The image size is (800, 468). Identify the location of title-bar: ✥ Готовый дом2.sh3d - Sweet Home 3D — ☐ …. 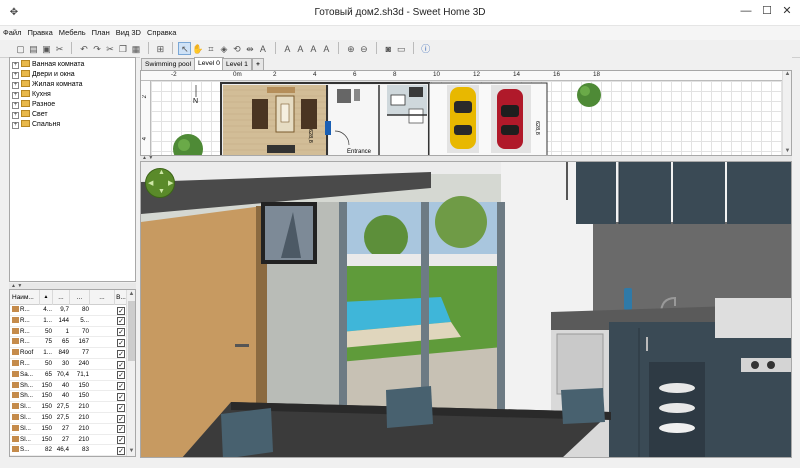
(400, 13).